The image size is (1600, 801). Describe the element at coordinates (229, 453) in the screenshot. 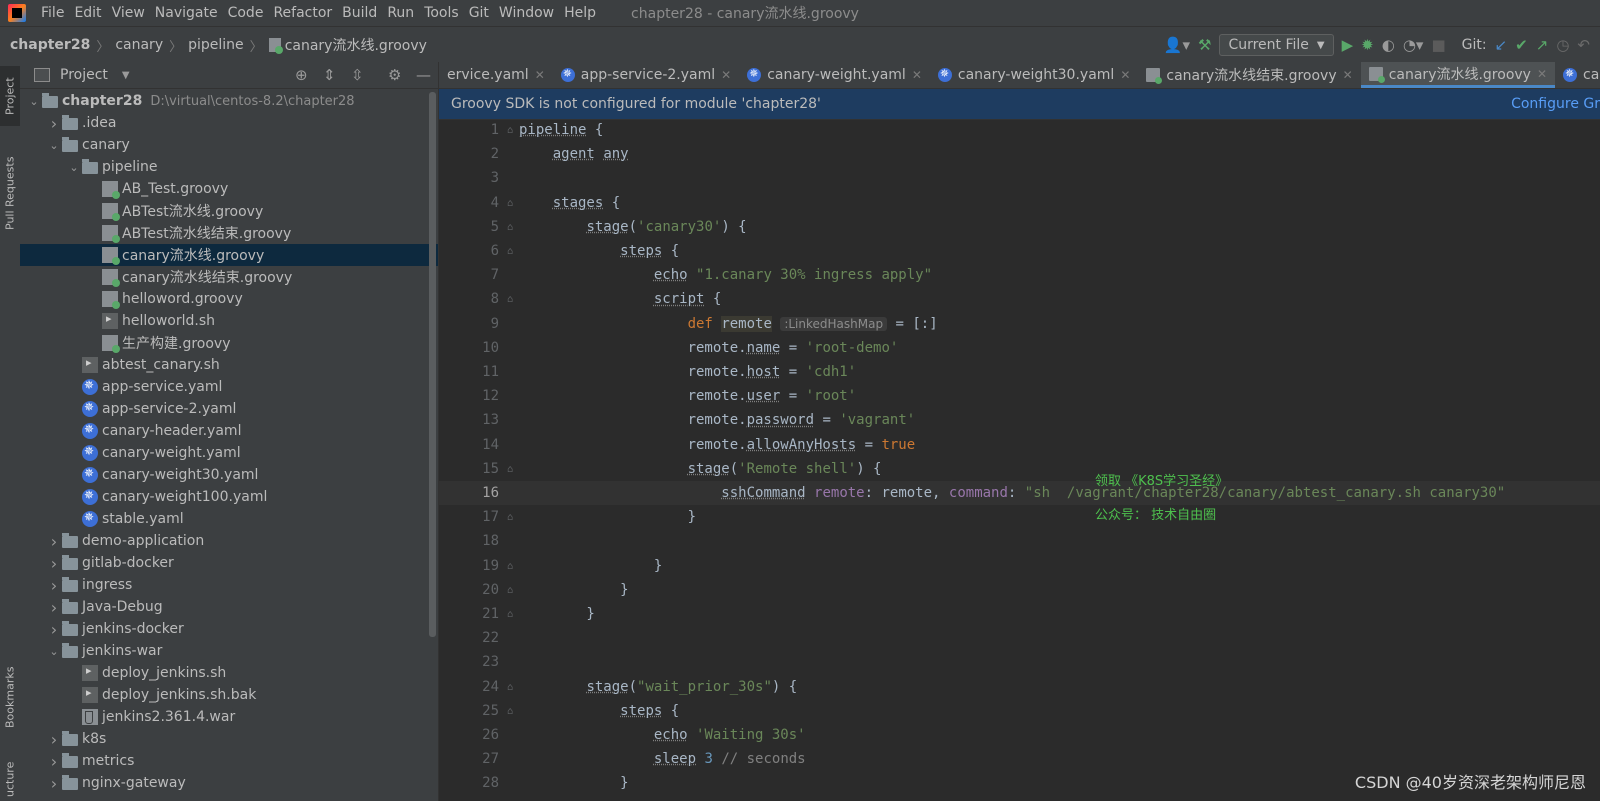

I see `tree-file-item: canary-weight.yaml` at that location.